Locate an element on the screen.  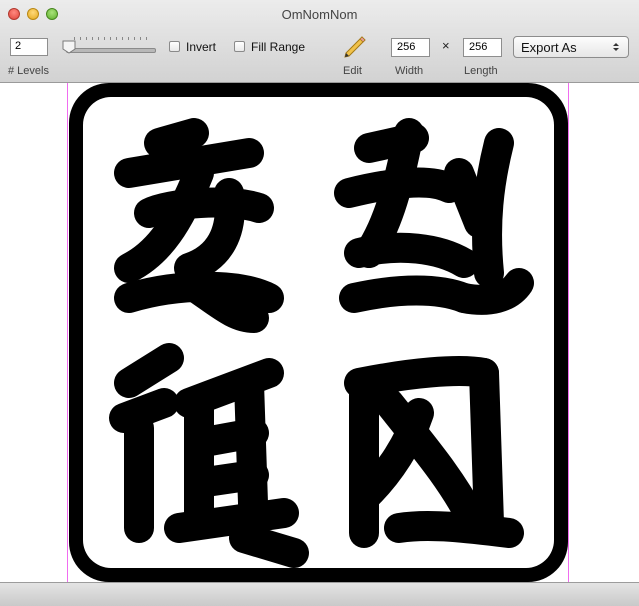
fill-range-checkbox is located at coordinates (239, 46).